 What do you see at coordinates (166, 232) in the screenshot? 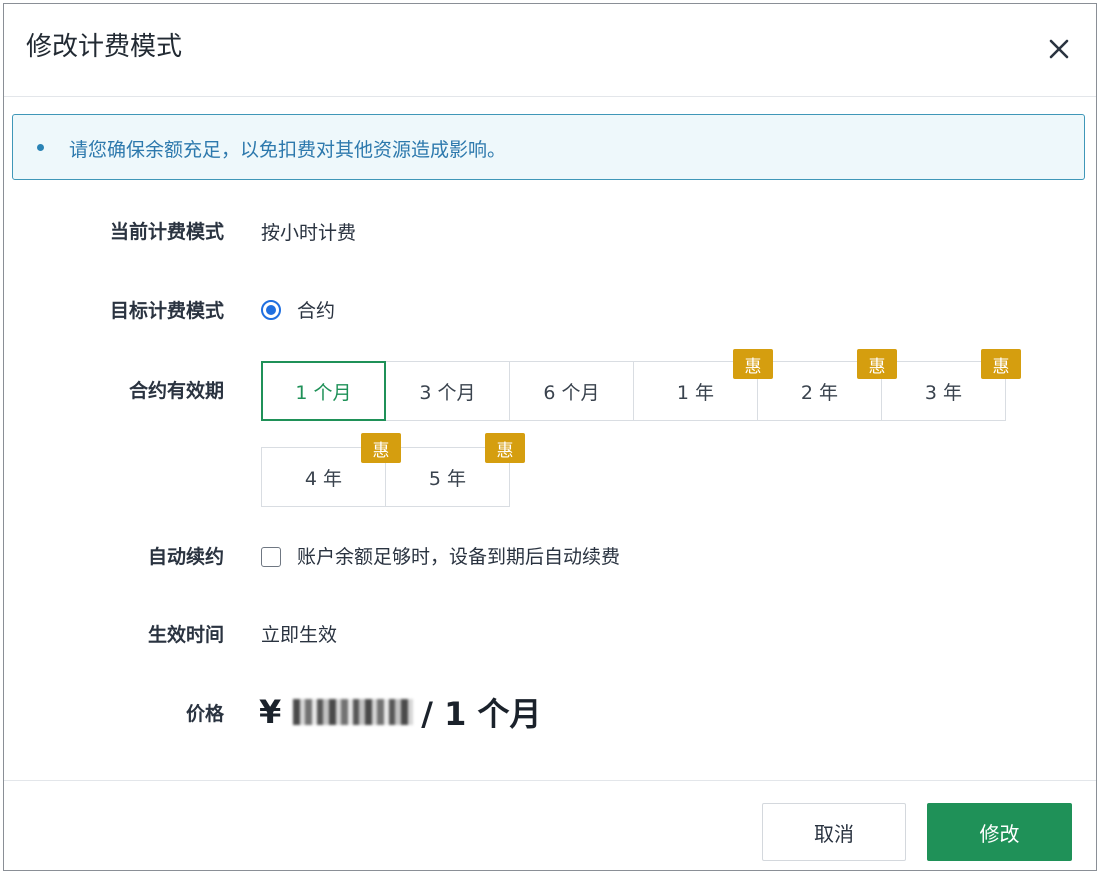
I see `current-mode-label: 当前计费模式` at bounding box center [166, 232].